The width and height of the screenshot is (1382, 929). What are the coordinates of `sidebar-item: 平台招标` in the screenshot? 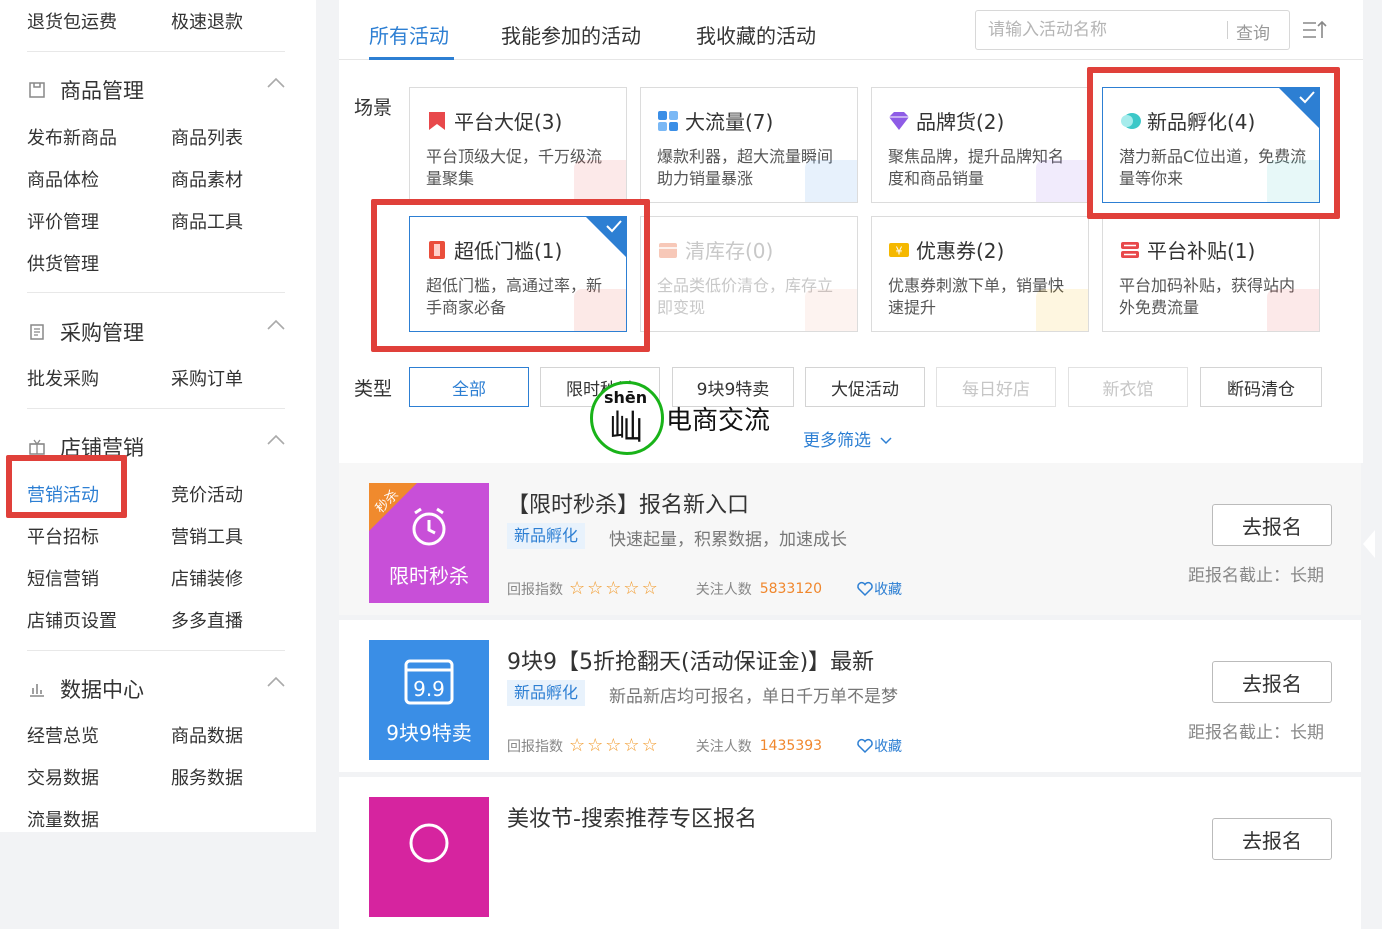 It's located at (63, 536).